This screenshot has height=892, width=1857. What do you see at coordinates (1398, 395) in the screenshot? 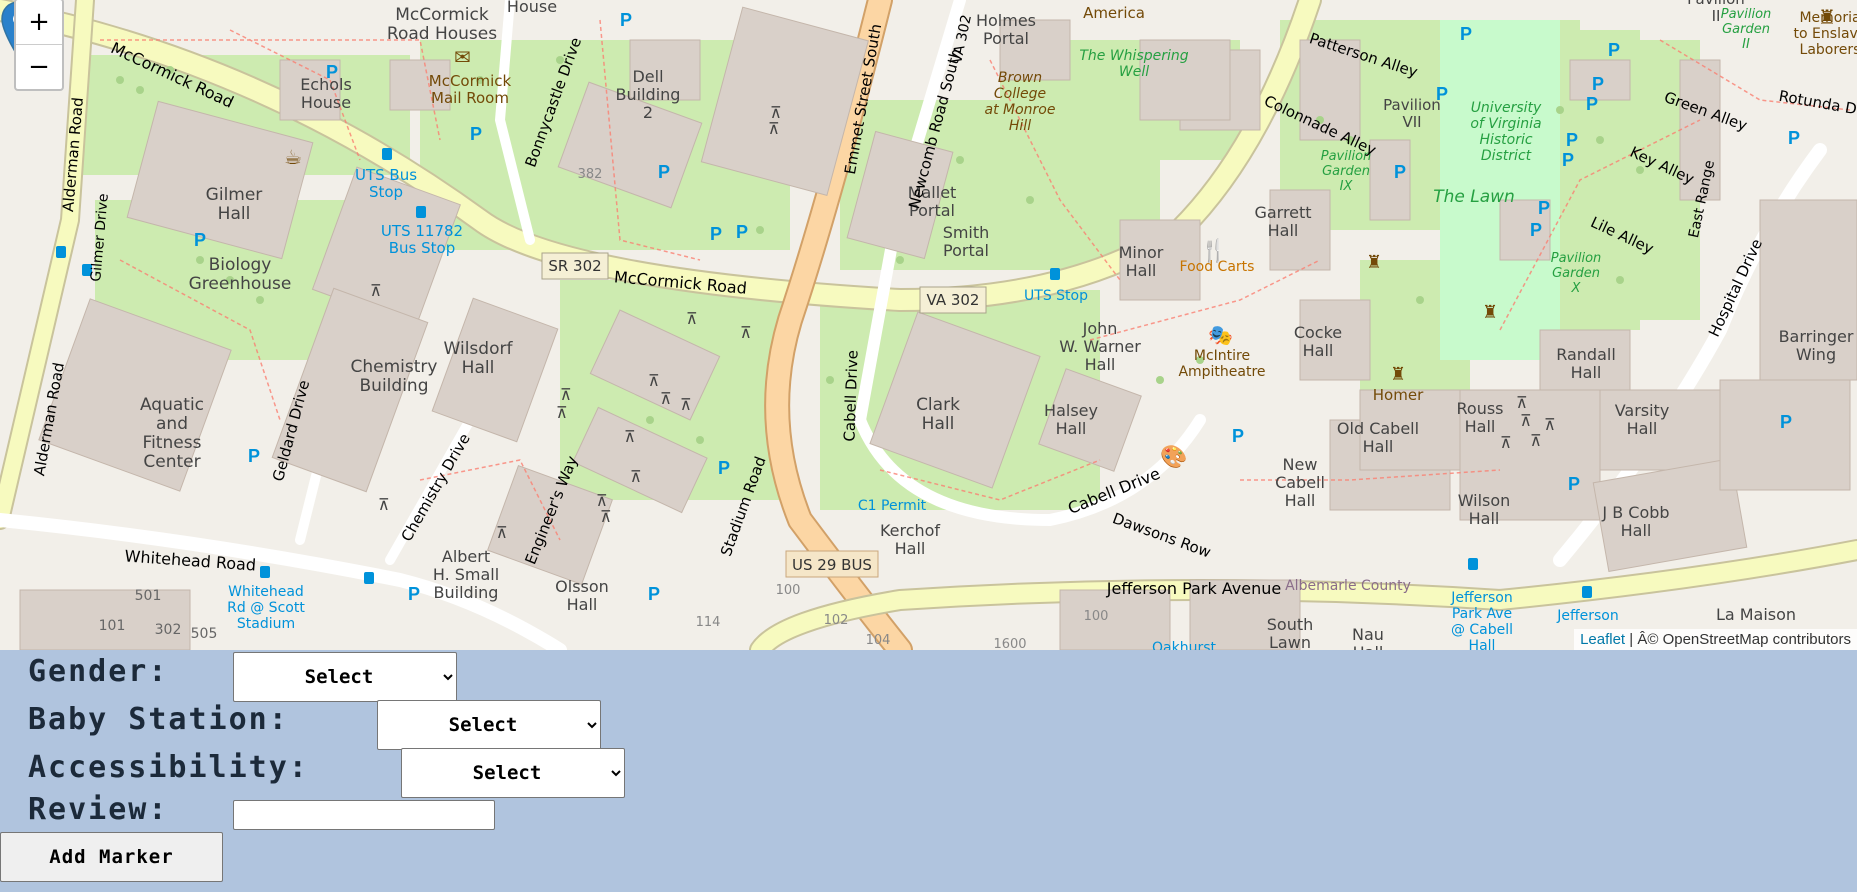
I see `map-label-homer: Homer` at bounding box center [1398, 395].